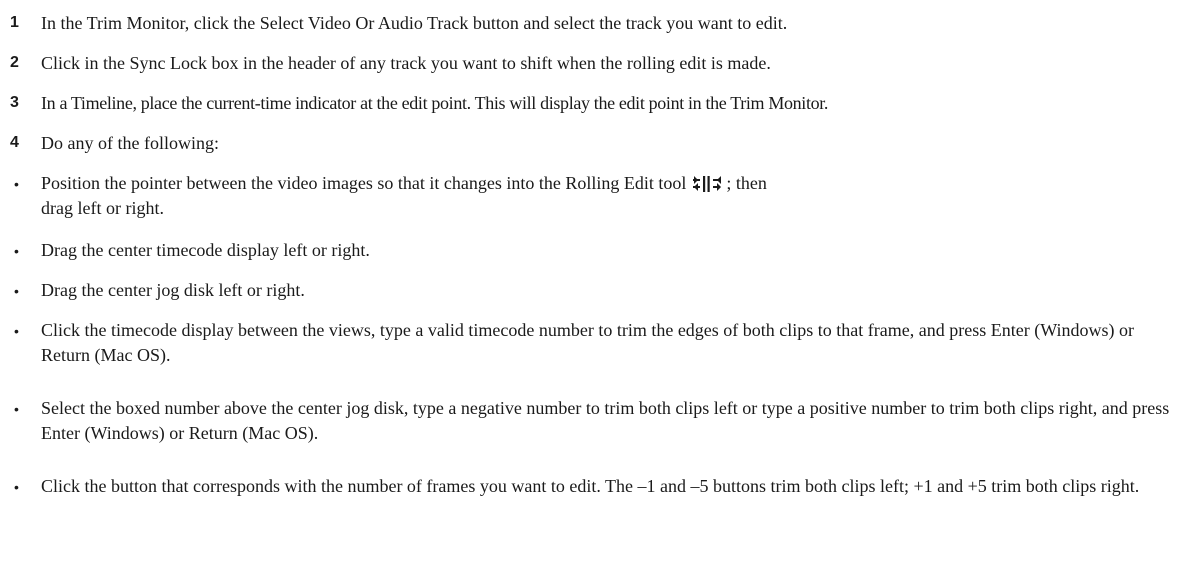  Describe the element at coordinates (173, 290) in the screenshot. I see `bullet-text: Drag the center jog disk left or right.` at that location.